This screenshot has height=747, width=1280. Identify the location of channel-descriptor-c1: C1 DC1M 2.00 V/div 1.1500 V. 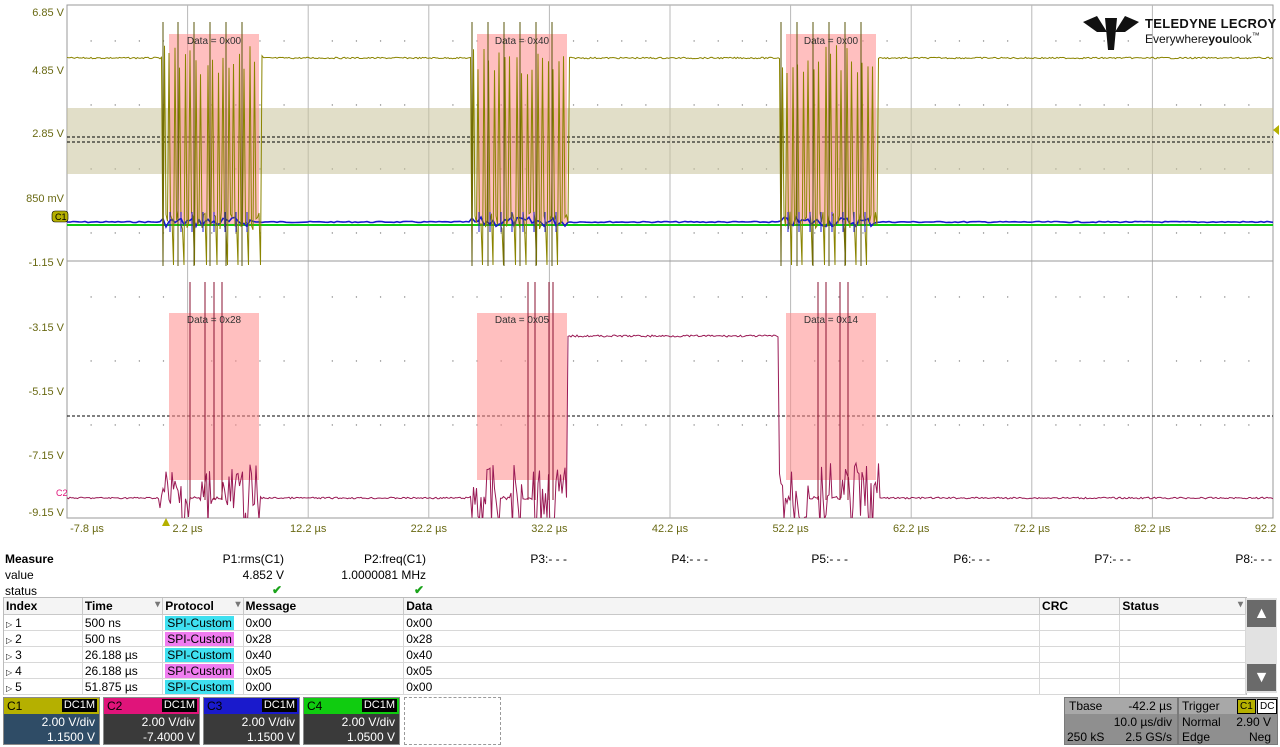
(51, 721).